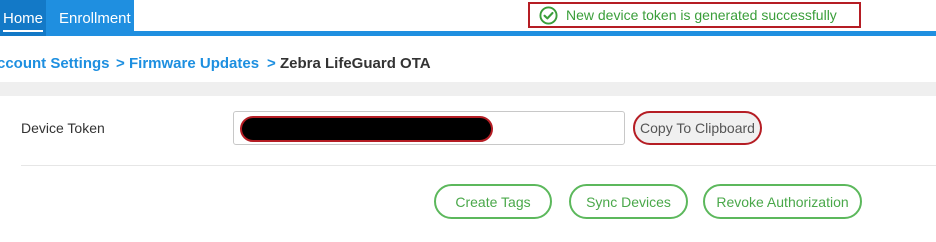  I want to click on create-tags-button: Create Tags, so click(493, 201).